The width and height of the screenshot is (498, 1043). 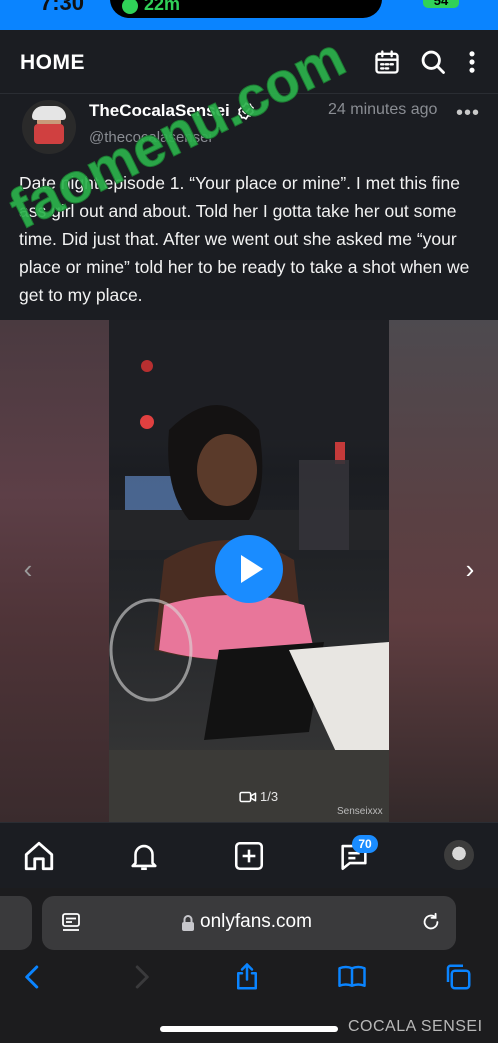 What do you see at coordinates (28, 569) in the screenshot?
I see `carousel-prev-button: ‹` at bounding box center [28, 569].